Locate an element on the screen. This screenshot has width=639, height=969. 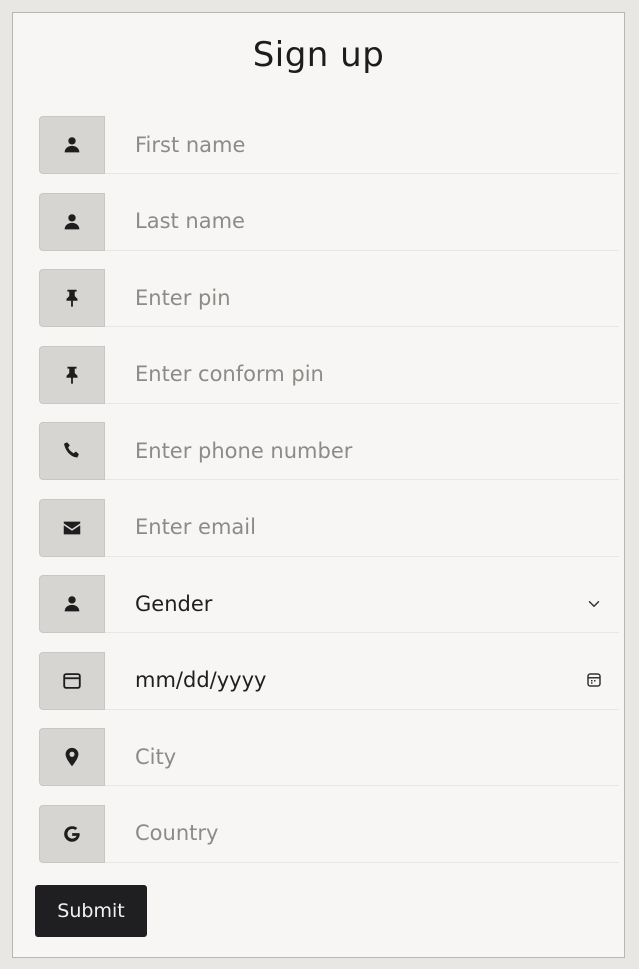
last-name-row: Last name is located at coordinates (329, 221).